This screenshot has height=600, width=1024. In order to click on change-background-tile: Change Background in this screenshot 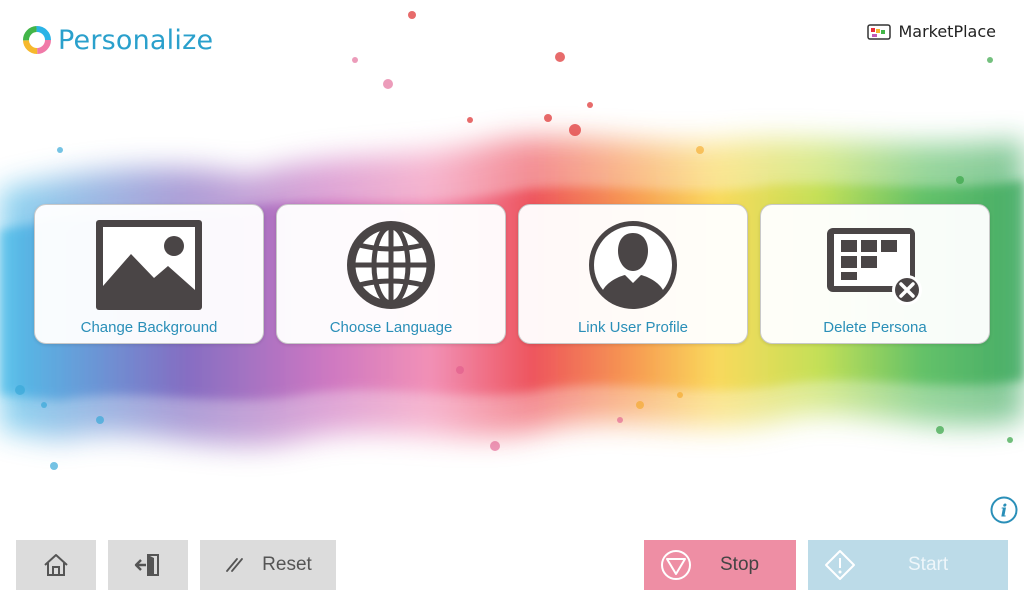, I will do `click(149, 274)`.